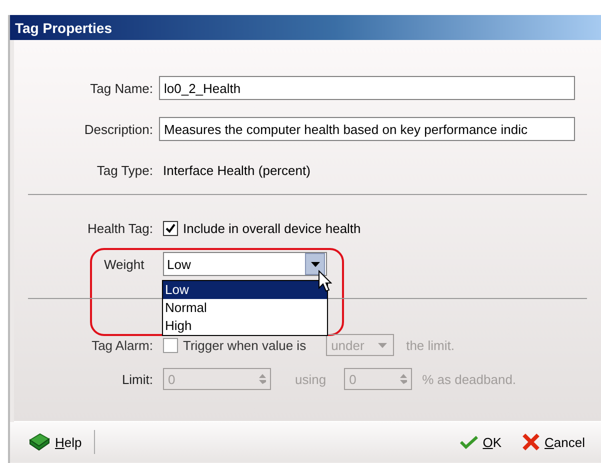 Image resolution: width=601 pixels, height=463 pixels. What do you see at coordinates (122, 345) in the screenshot?
I see `field-label: Tag Alarm:` at bounding box center [122, 345].